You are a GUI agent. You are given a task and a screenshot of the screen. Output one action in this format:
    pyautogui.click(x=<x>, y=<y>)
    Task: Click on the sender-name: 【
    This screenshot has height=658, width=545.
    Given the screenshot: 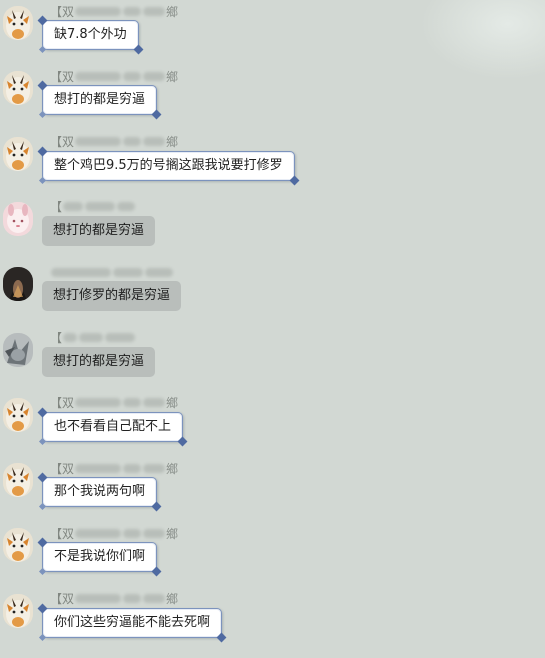 What is the action you would take?
    pyautogui.click(x=93, y=338)
    